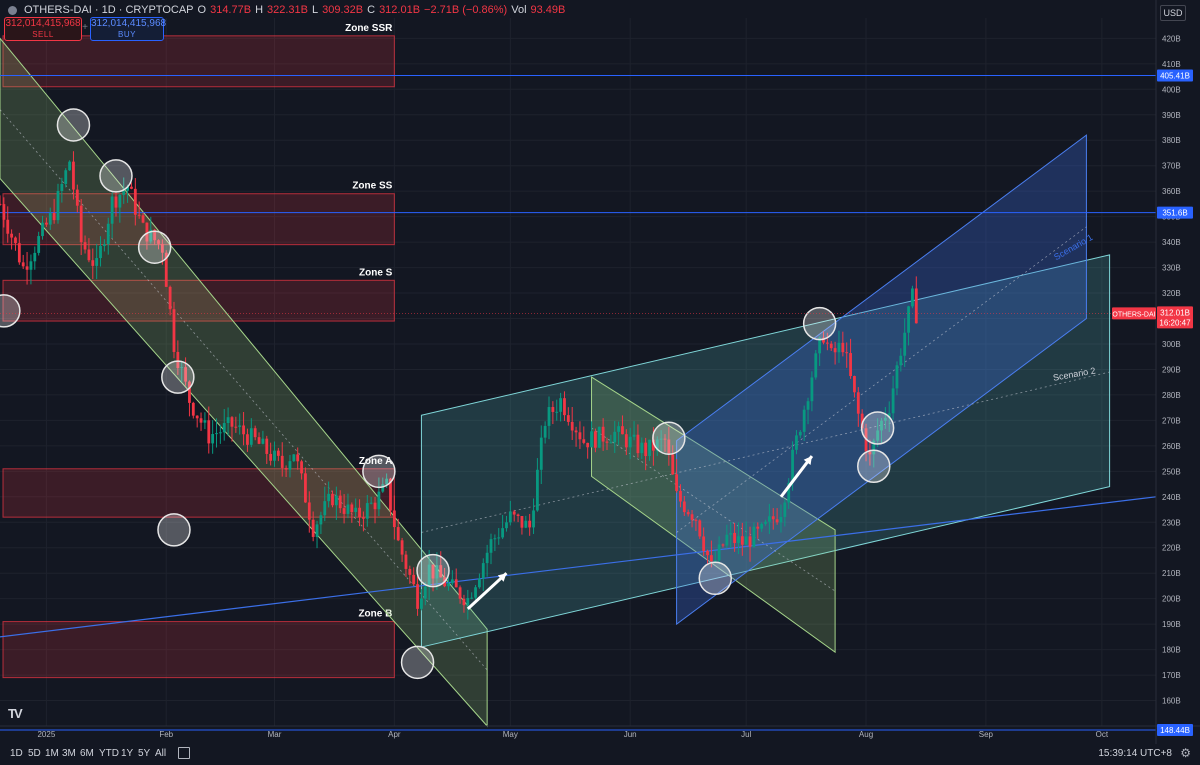  I want to click on x-tick-6: Jul, so click(746, 734).